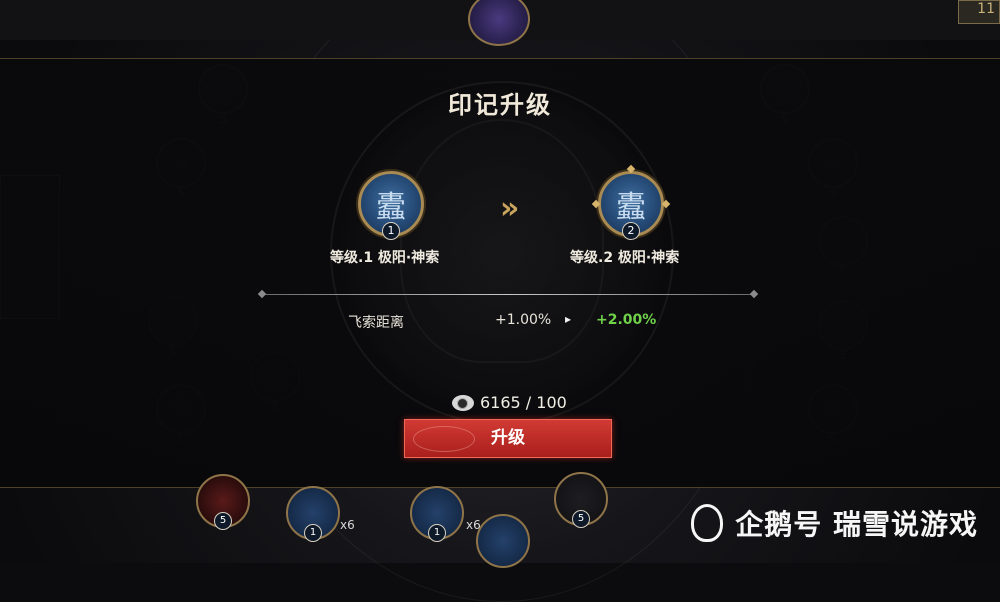 This screenshot has height=602, width=1000. What do you see at coordinates (625, 258) in the screenshot?
I see `next-mark-label: 等级.2 极阳·神索` at bounding box center [625, 258].